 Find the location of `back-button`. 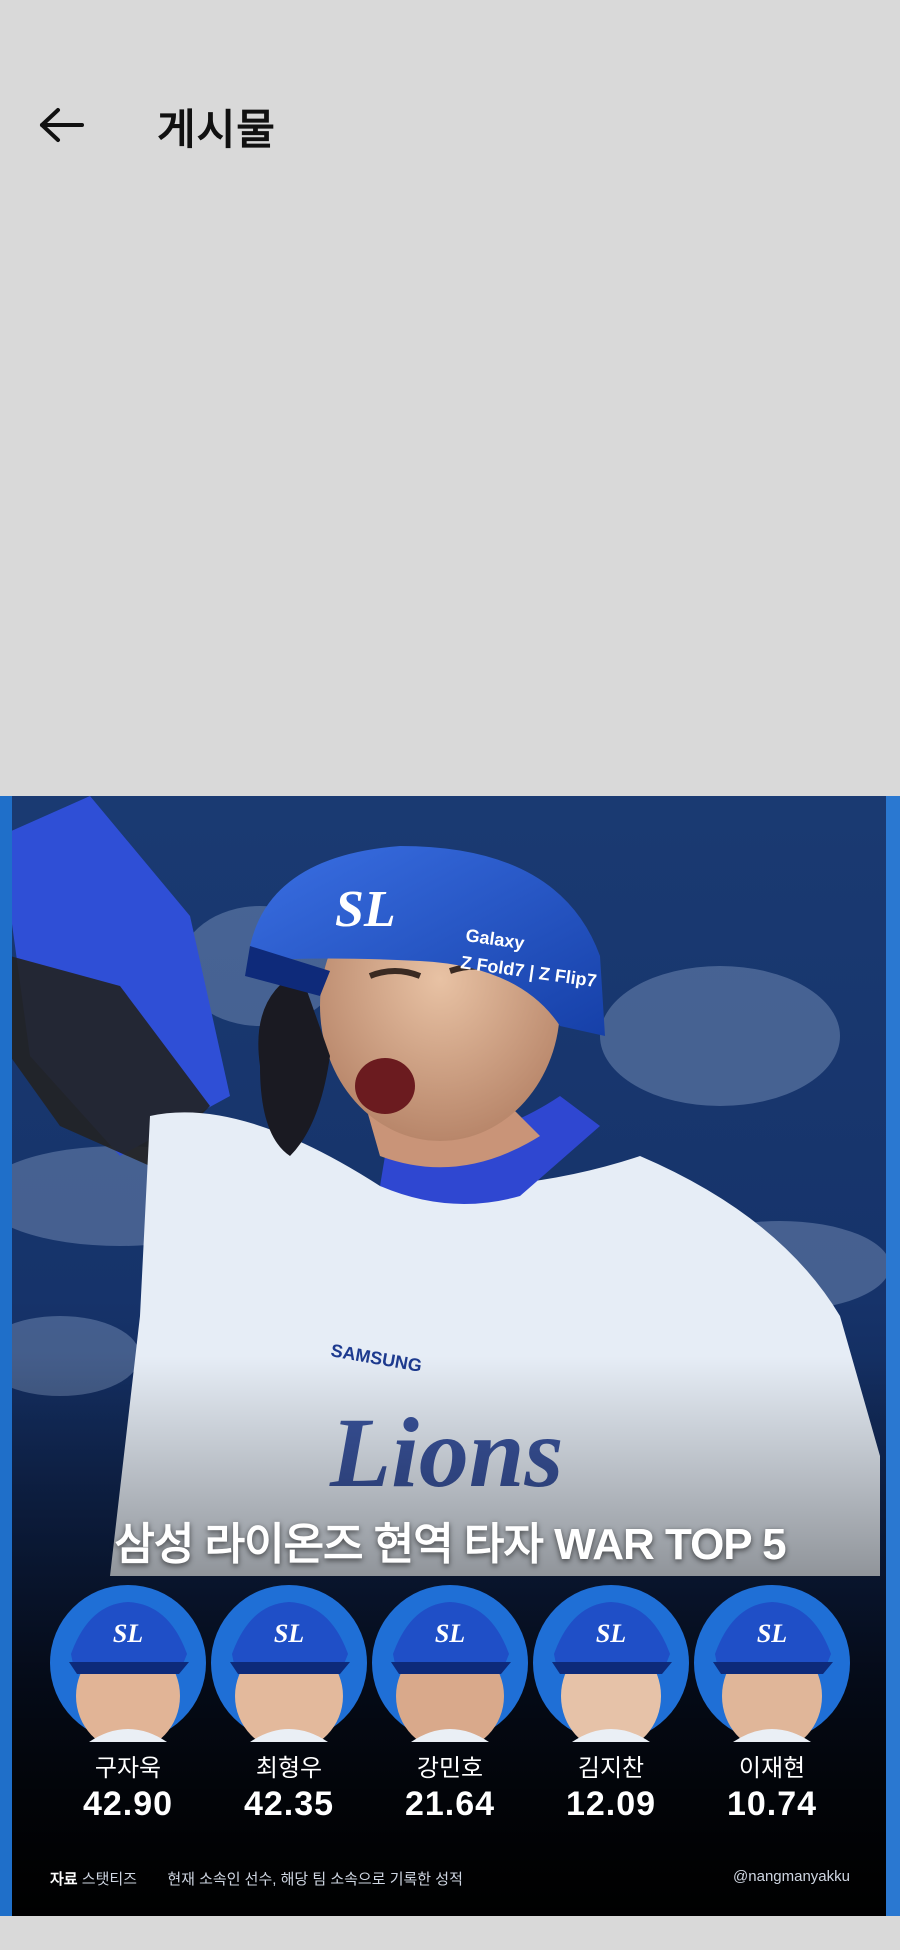

back-button is located at coordinates (60, 125).